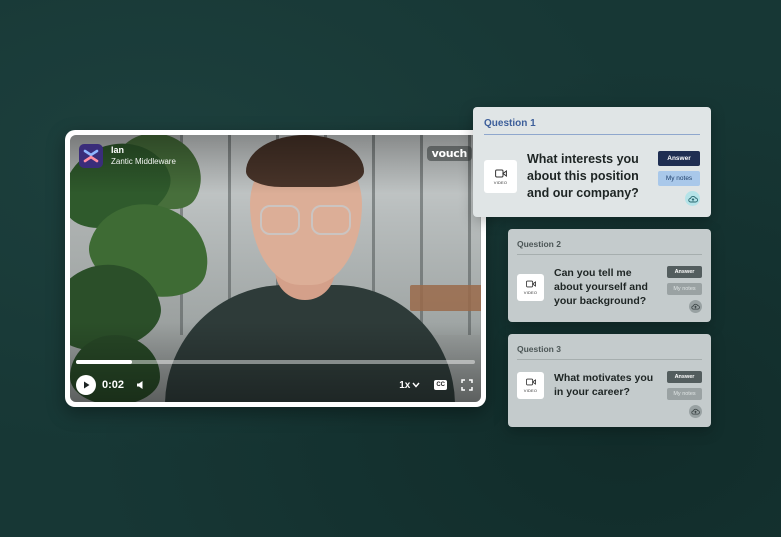  I want to click on play-button, so click(86, 385).